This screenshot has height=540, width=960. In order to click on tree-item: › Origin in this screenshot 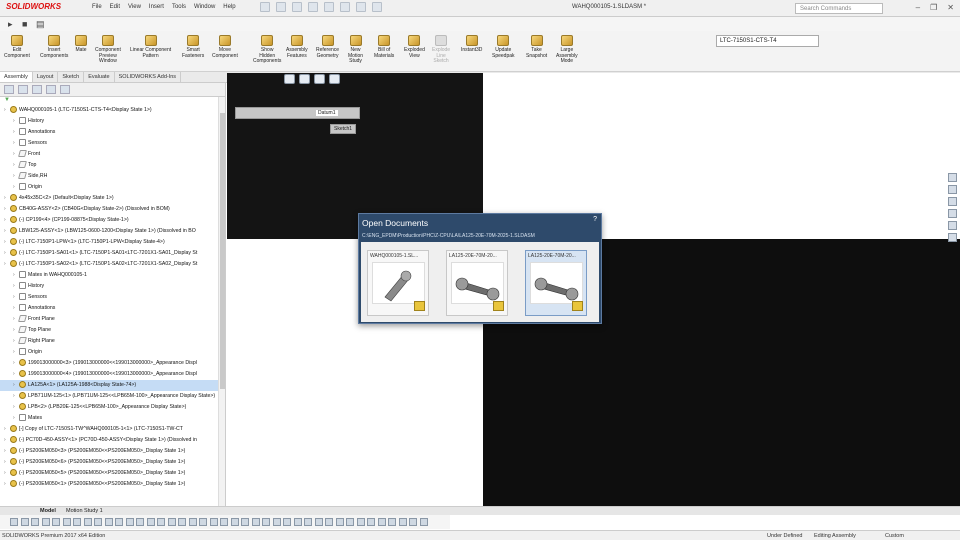, I will do `click(112, 352)`.